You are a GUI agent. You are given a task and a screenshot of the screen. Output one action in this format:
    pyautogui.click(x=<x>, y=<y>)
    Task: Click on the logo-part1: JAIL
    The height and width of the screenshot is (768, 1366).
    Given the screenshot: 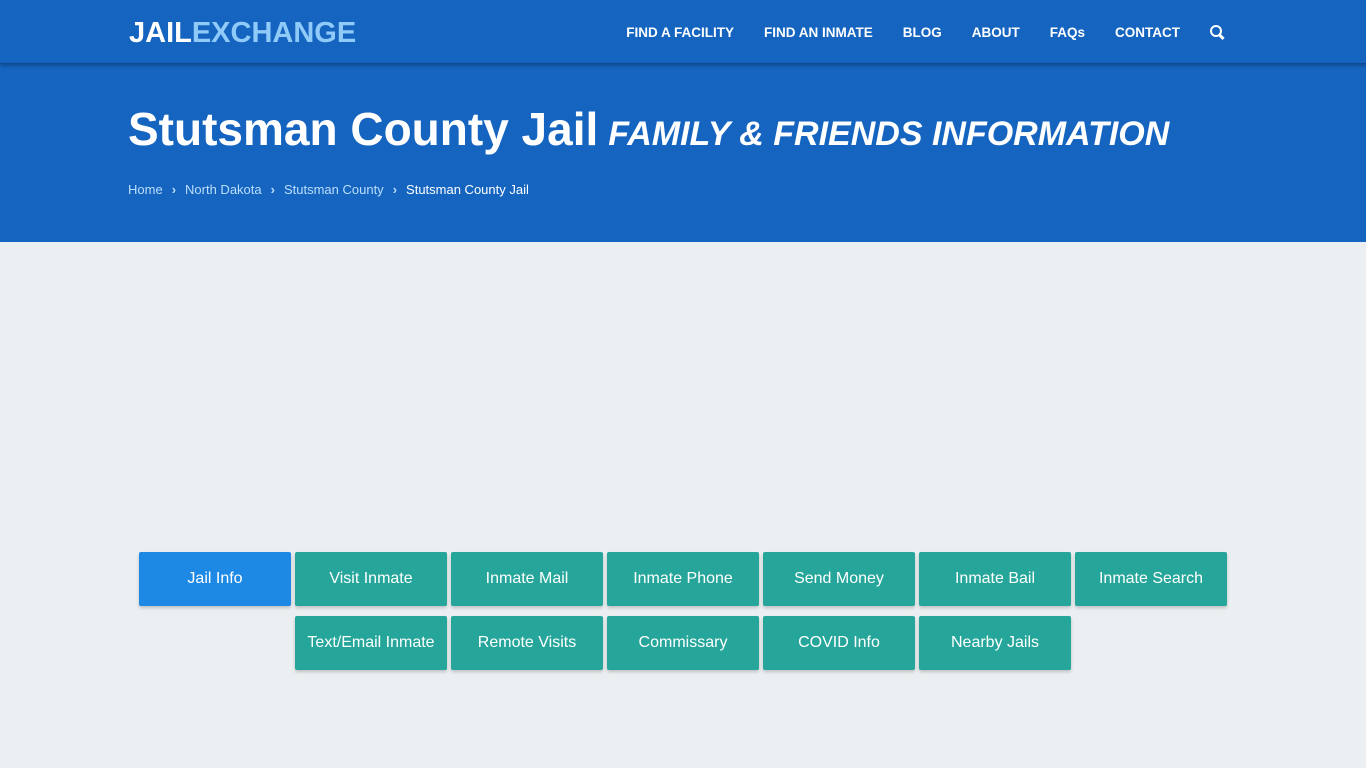 What is the action you would take?
    pyautogui.click(x=160, y=33)
    